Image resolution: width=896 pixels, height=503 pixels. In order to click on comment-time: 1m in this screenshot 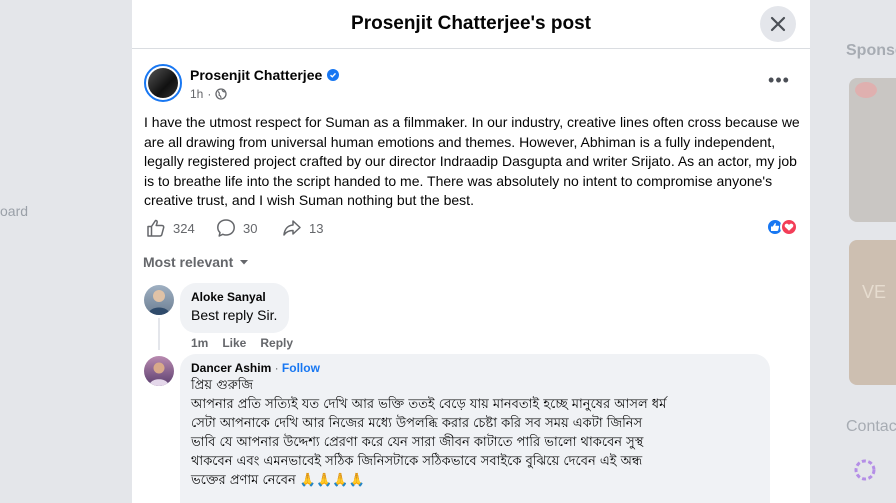, I will do `click(199, 343)`.